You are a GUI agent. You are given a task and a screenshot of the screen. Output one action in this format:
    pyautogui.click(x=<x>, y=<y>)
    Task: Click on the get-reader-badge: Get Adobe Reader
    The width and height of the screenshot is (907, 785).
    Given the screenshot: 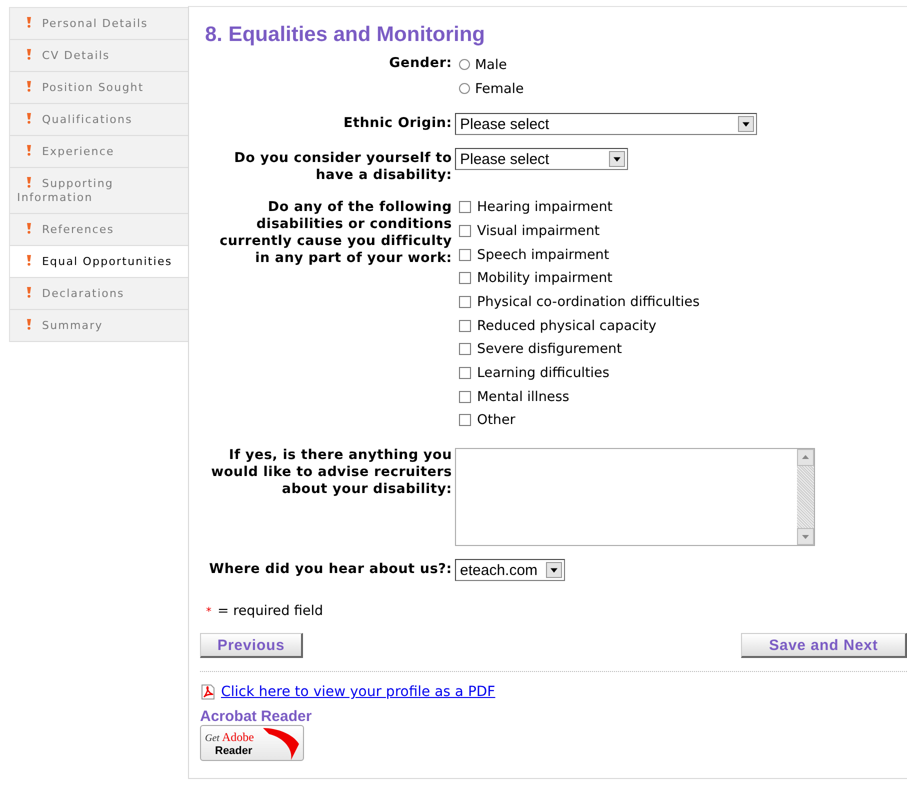 What is the action you would take?
    pyautogui.click(x=252, y=743)
    